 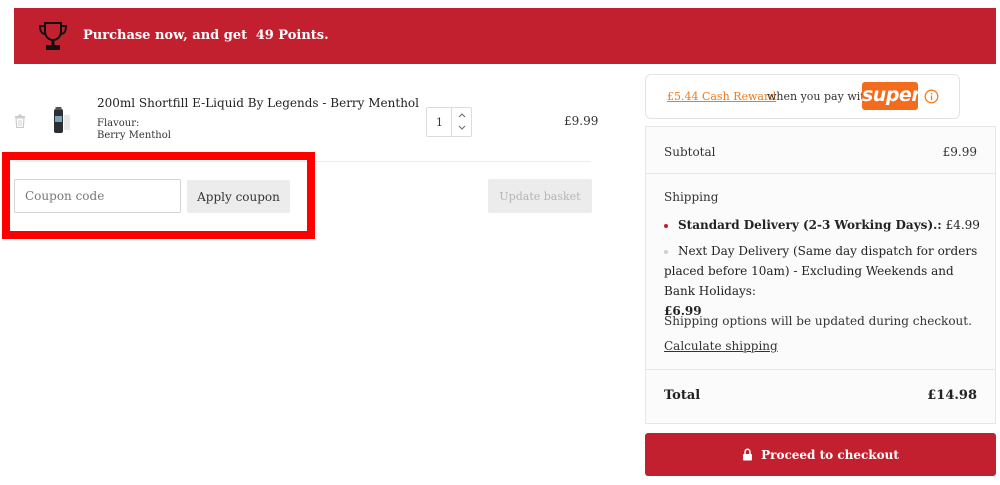 What do you see at coordinates (238, 196) in the screenshot?
I see `apply-coupon-button: Apply coupon` at bounding box center [238, 196].